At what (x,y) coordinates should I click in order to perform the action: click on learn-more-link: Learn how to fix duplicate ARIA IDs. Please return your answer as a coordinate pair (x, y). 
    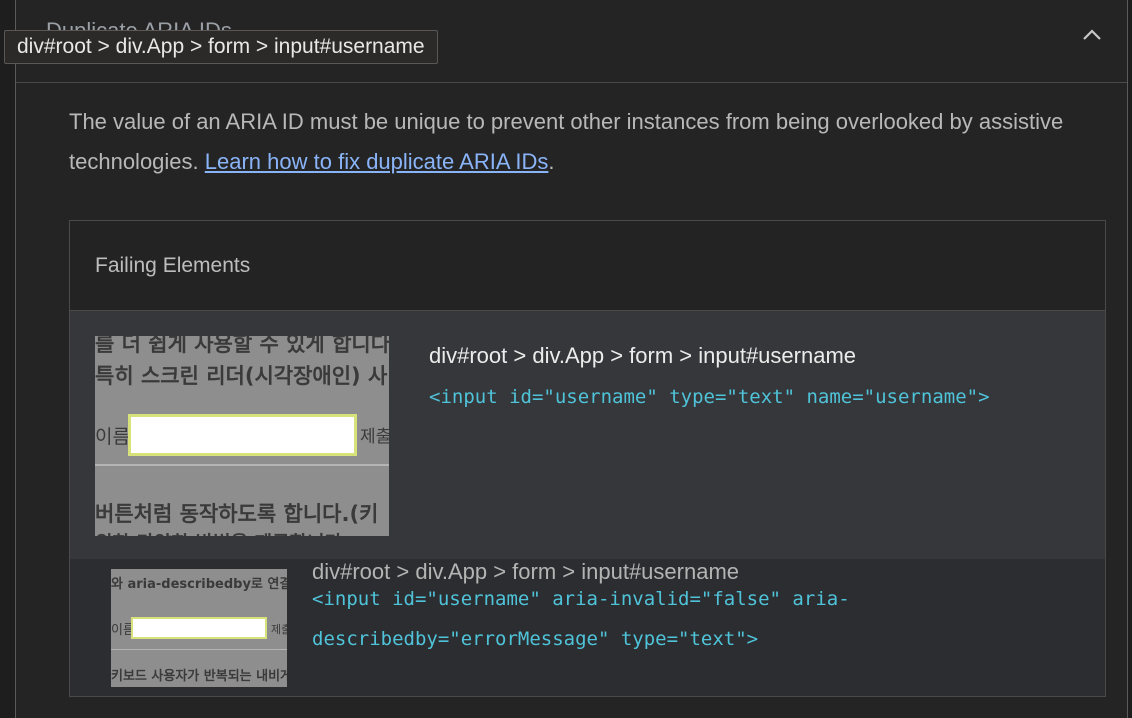
    Looking at the image, I should click on (377, 161).